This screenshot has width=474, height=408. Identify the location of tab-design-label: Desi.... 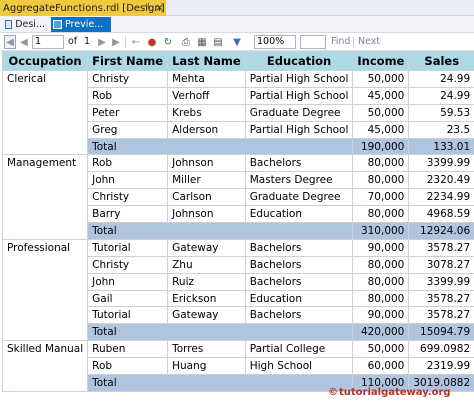
(30, 24).